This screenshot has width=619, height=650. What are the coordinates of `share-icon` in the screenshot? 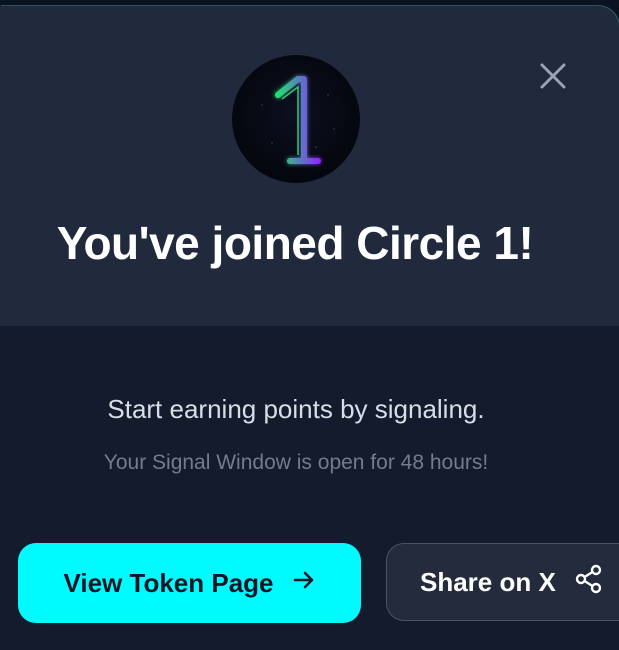 It's located at (589, 582).